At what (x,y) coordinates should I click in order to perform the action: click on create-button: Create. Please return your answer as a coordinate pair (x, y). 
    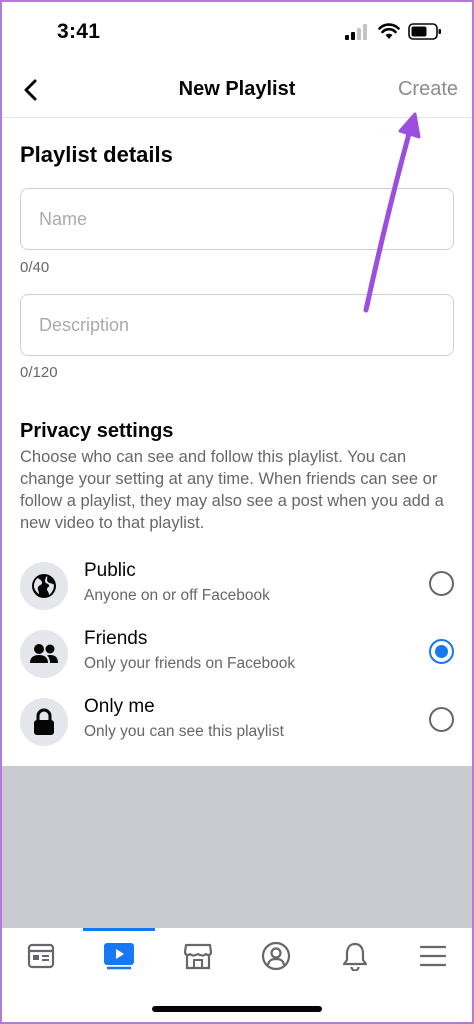
    Looking at the image, I should click on (428, 89).